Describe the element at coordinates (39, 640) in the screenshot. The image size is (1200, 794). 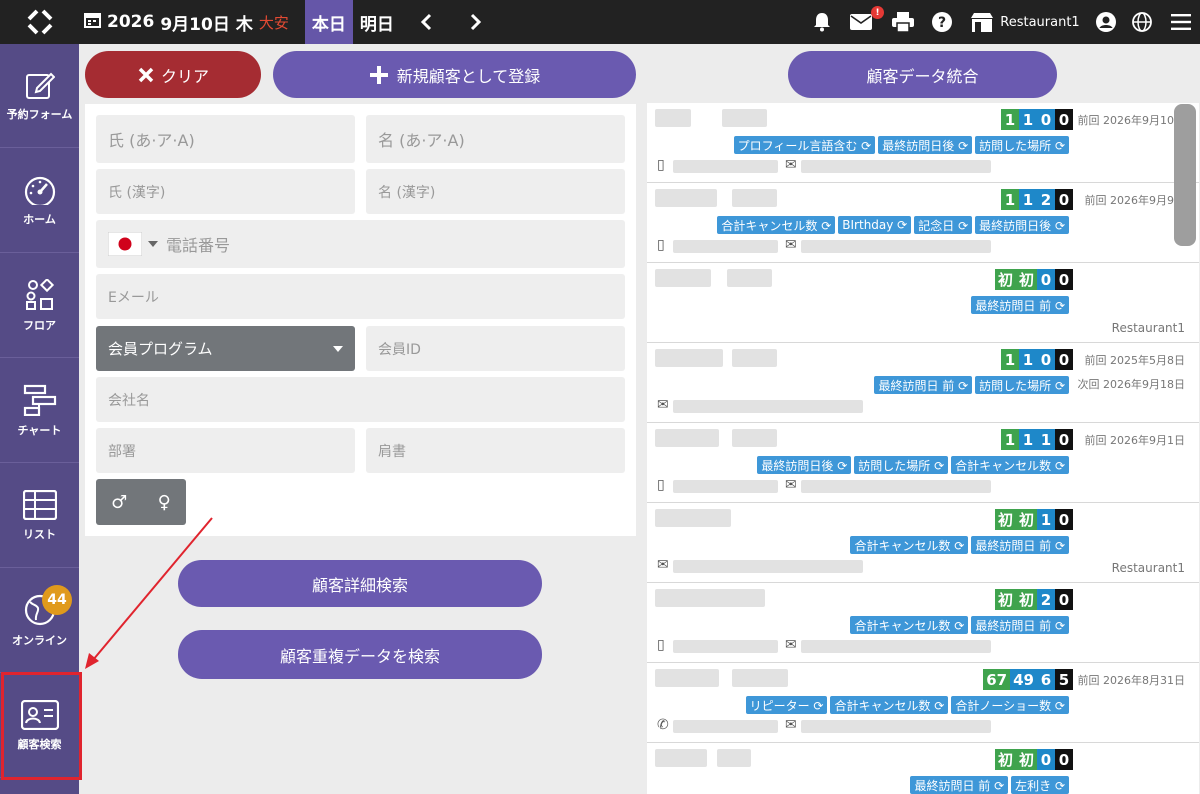
I see `sidebar-label: オンライン` at that location.